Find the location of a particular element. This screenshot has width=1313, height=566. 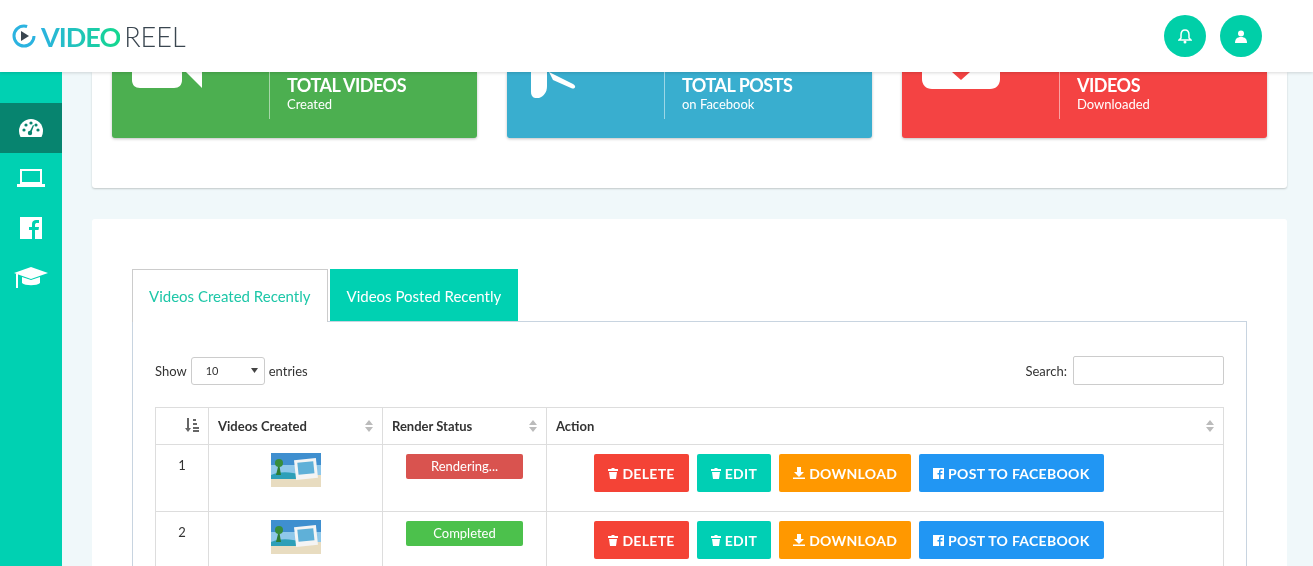

column-header: Videos Created is located at coordinates (295, 426).